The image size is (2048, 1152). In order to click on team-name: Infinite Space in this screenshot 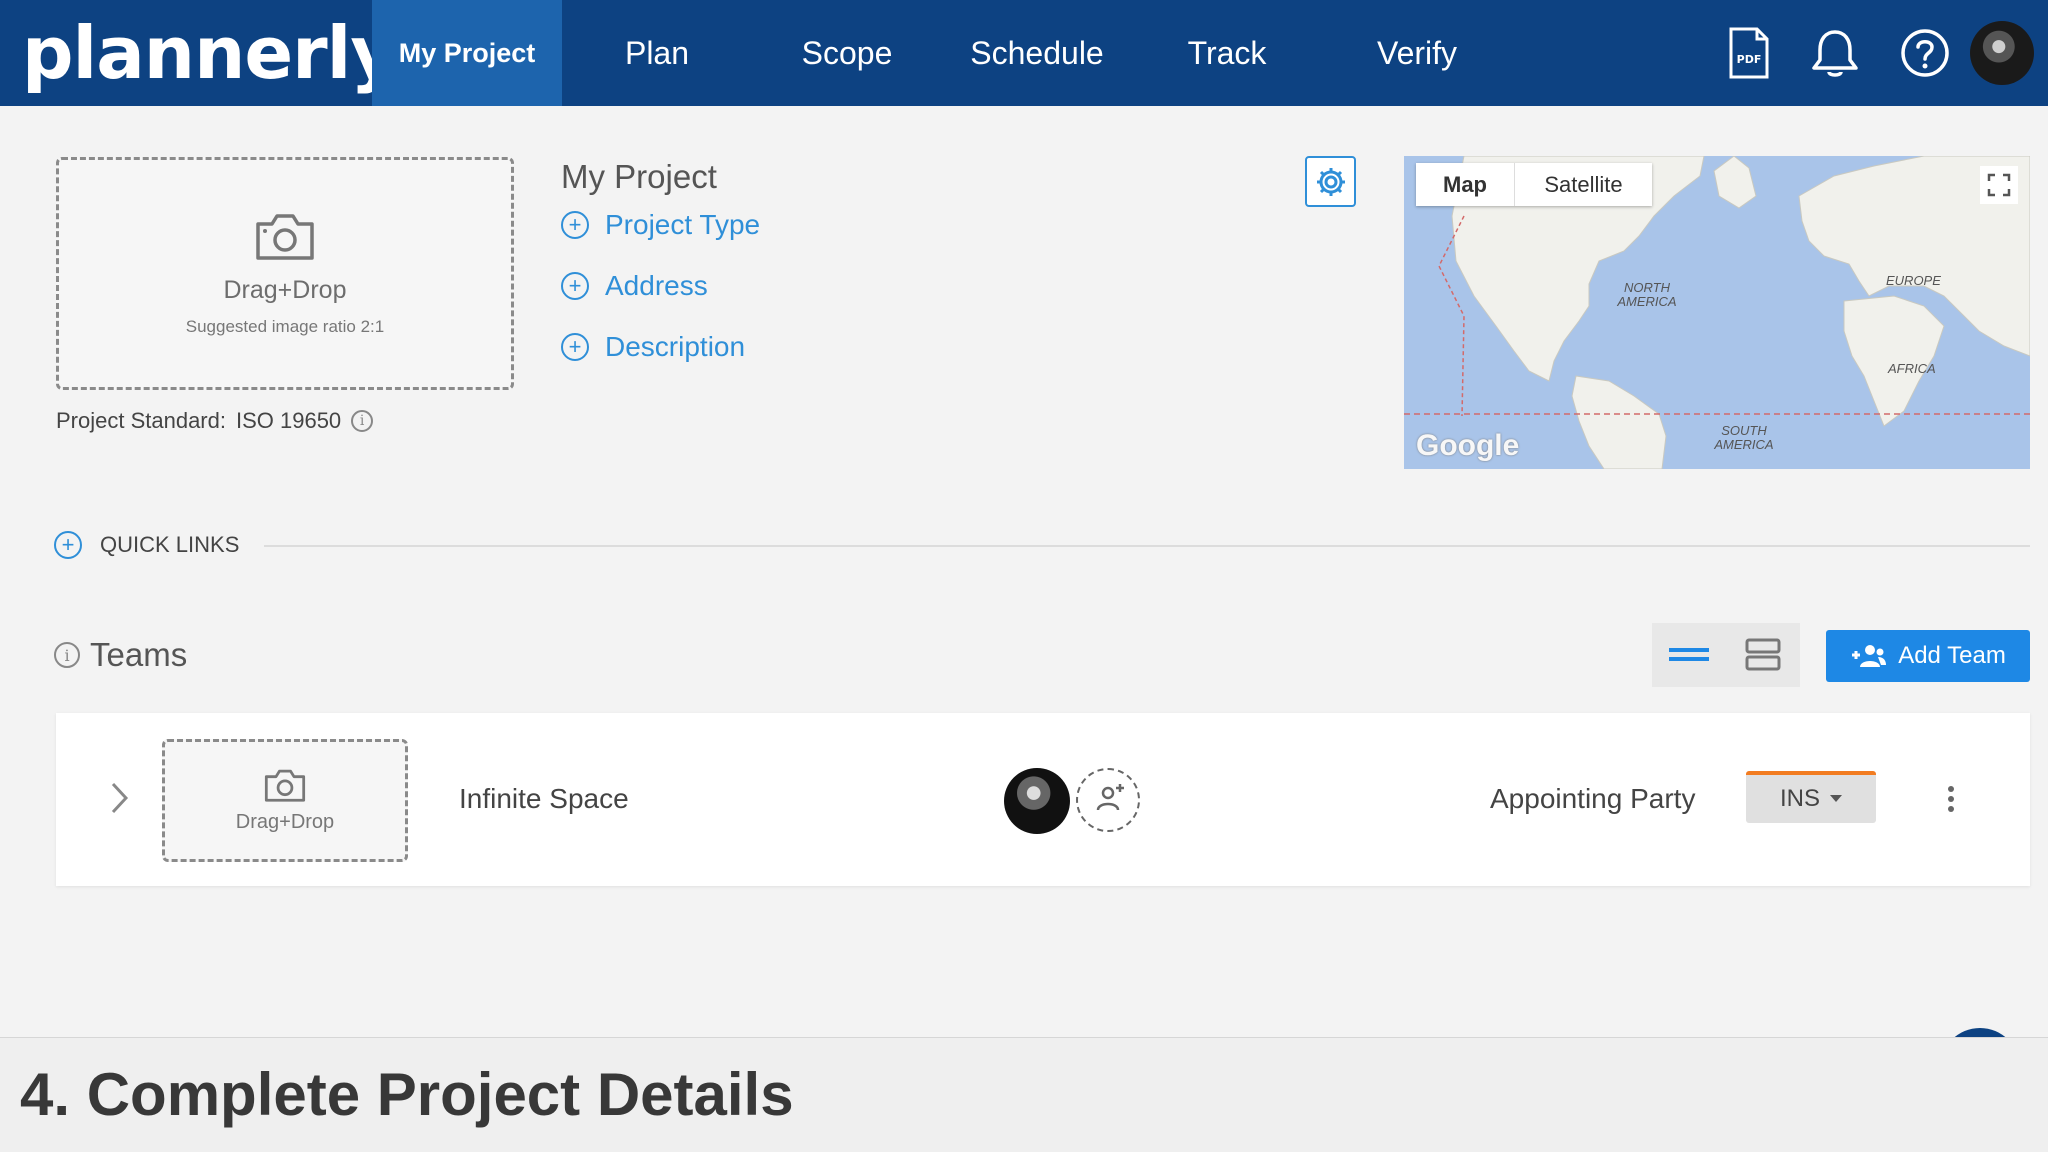, I will do `click(544, 799)`.